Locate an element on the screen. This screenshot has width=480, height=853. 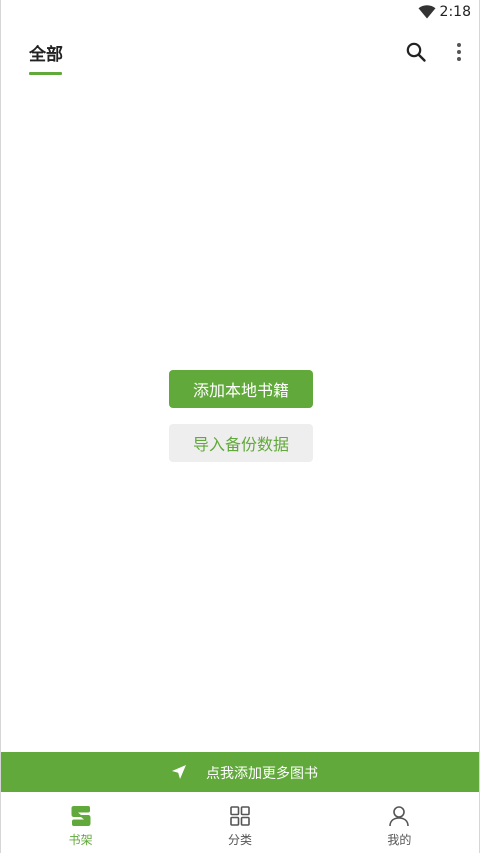
tab-indicator is located at coordinates (45, 73).